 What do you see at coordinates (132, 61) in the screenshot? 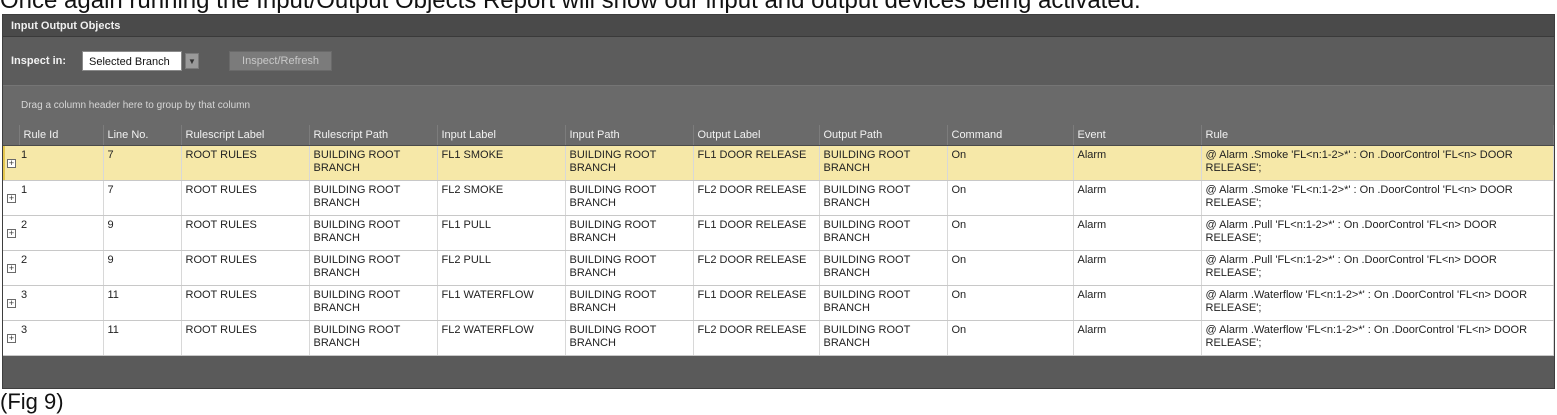
I see `inspect-in-value: Selected Branch` at bounding box center [132, 61].